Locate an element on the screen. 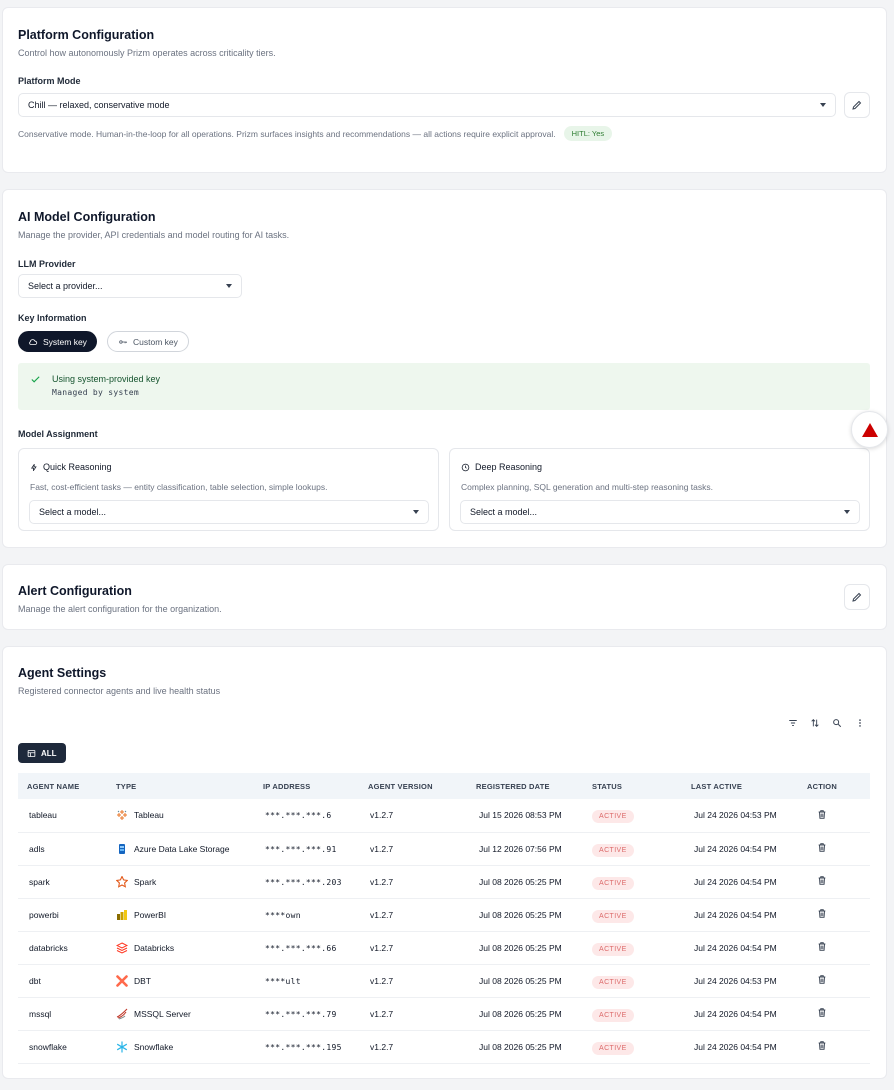  alert-edit-button is located at coordinates (857, 597).